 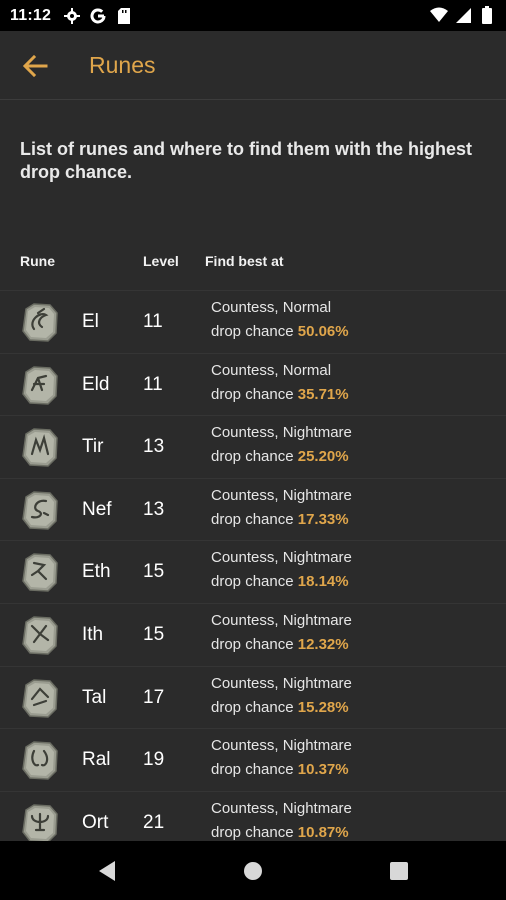 I want to click on table-row: El 11 Countess, Normal drop chance 50.06%, so click(x=253, y=321).